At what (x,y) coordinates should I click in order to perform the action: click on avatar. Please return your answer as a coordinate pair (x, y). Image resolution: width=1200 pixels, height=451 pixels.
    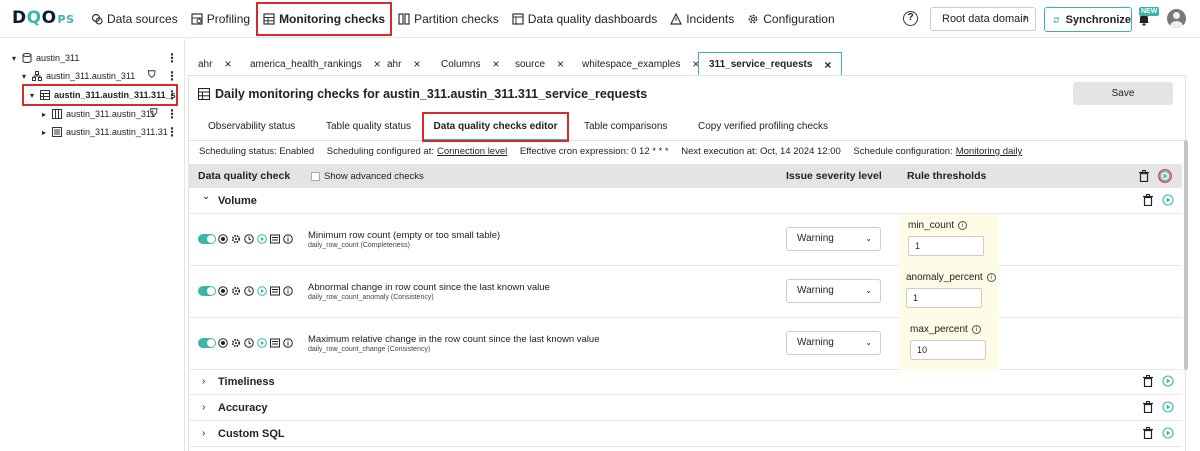
    Looking at the image, I should click on (1176, 18).